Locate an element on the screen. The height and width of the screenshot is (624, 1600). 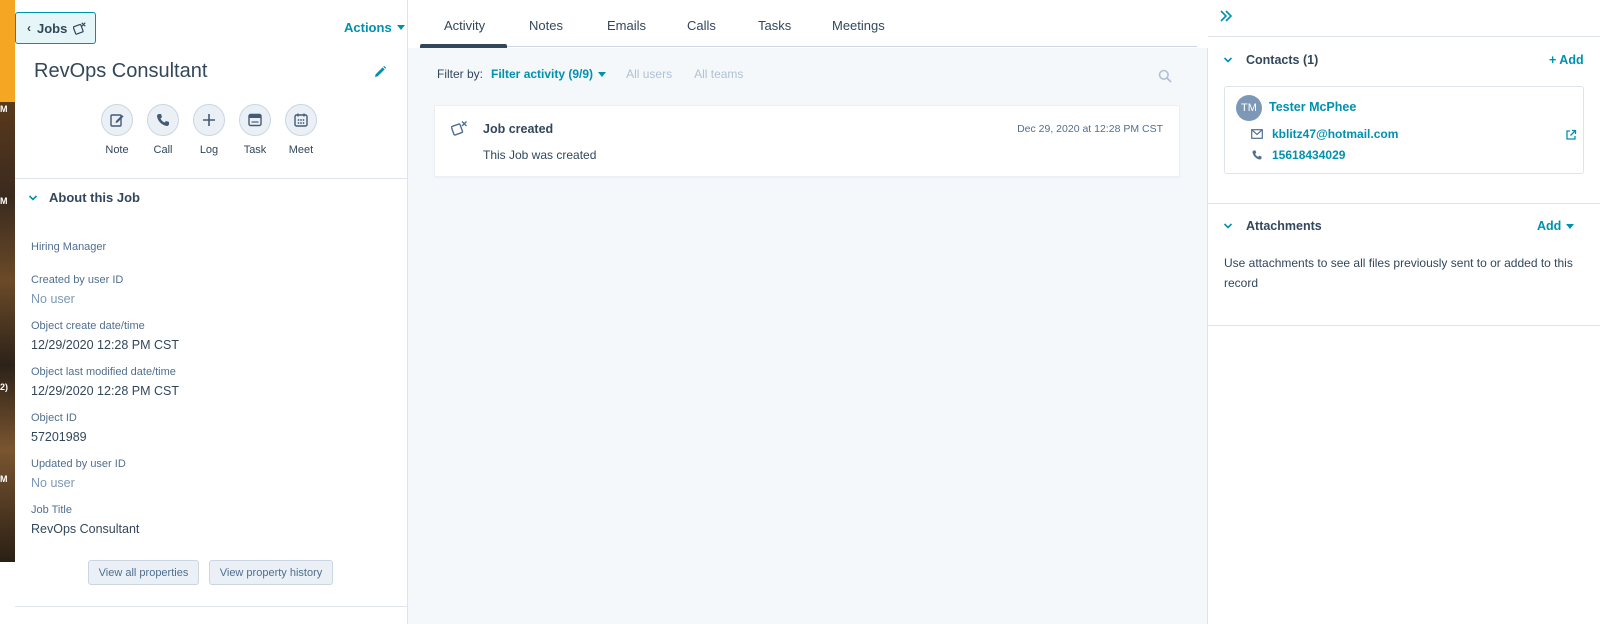
pencil-icon is located at coordinates (380, 72).